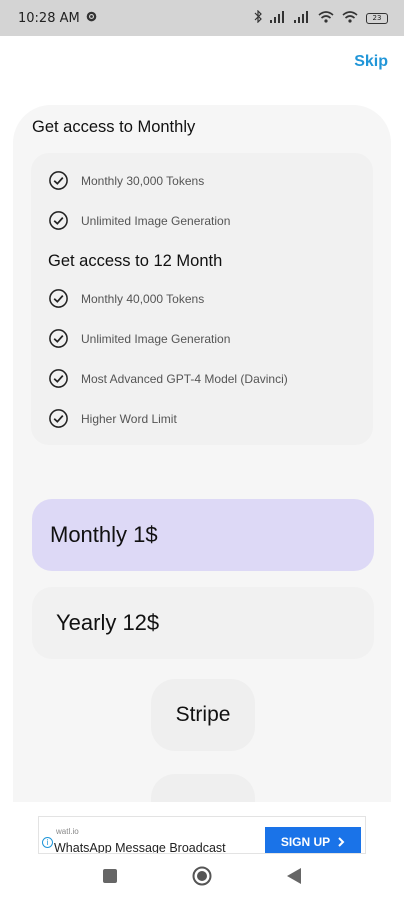  I want to click on feature-label: Most Advanced GPT-4 Model (Davinci), so click(184, 378).